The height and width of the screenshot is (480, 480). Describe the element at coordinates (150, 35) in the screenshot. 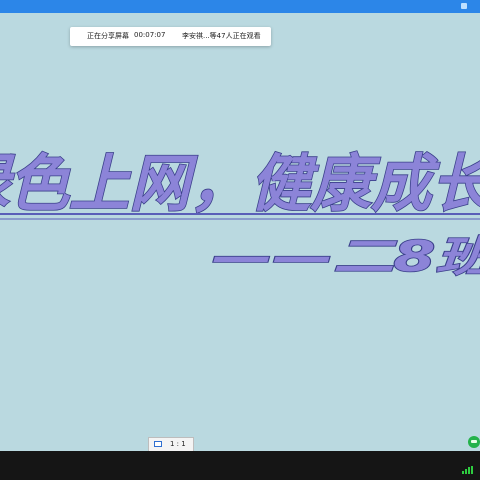

I see `share-elapsed-time: 00:07:07` at that location.